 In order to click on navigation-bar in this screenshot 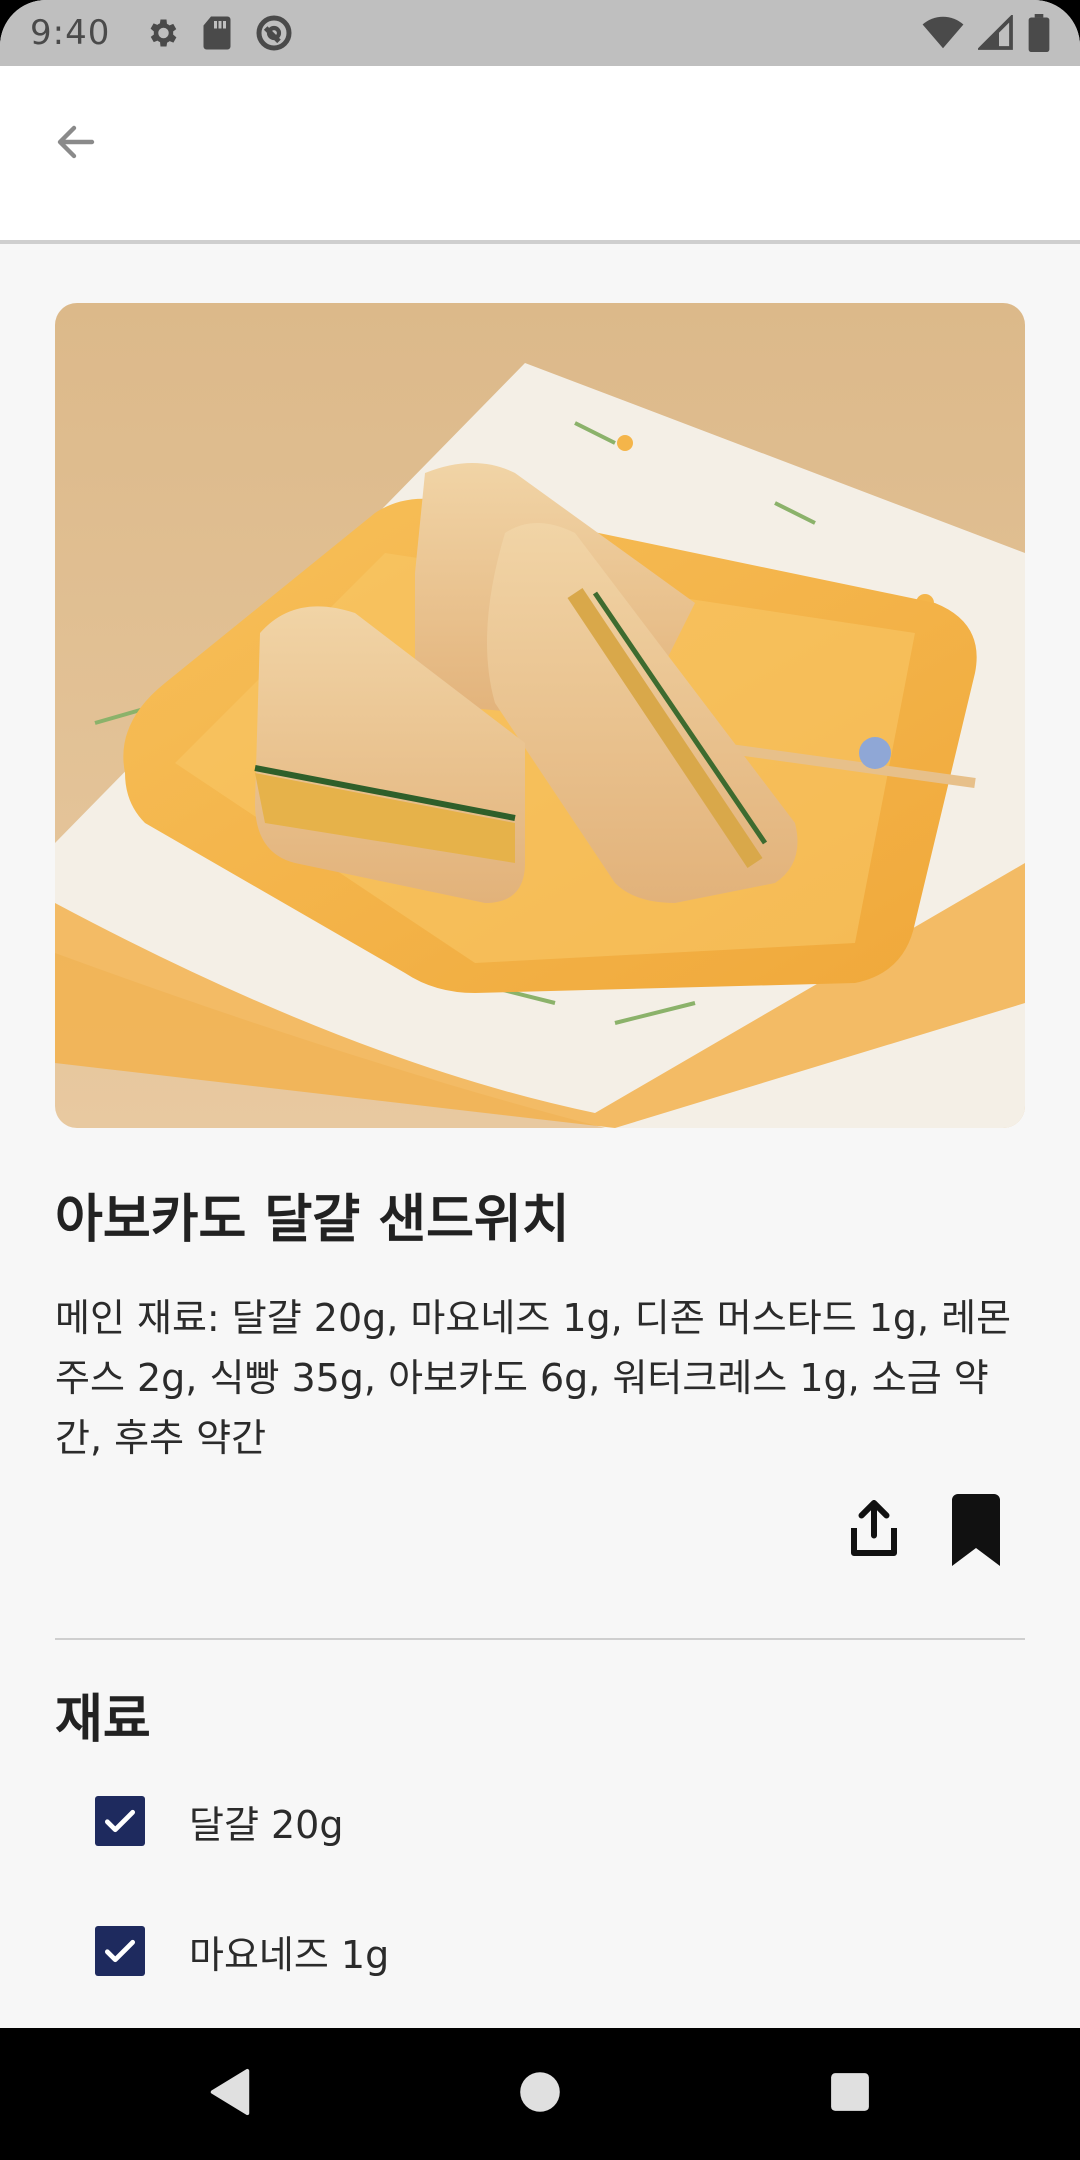, I will do `click(540, 2094)`.